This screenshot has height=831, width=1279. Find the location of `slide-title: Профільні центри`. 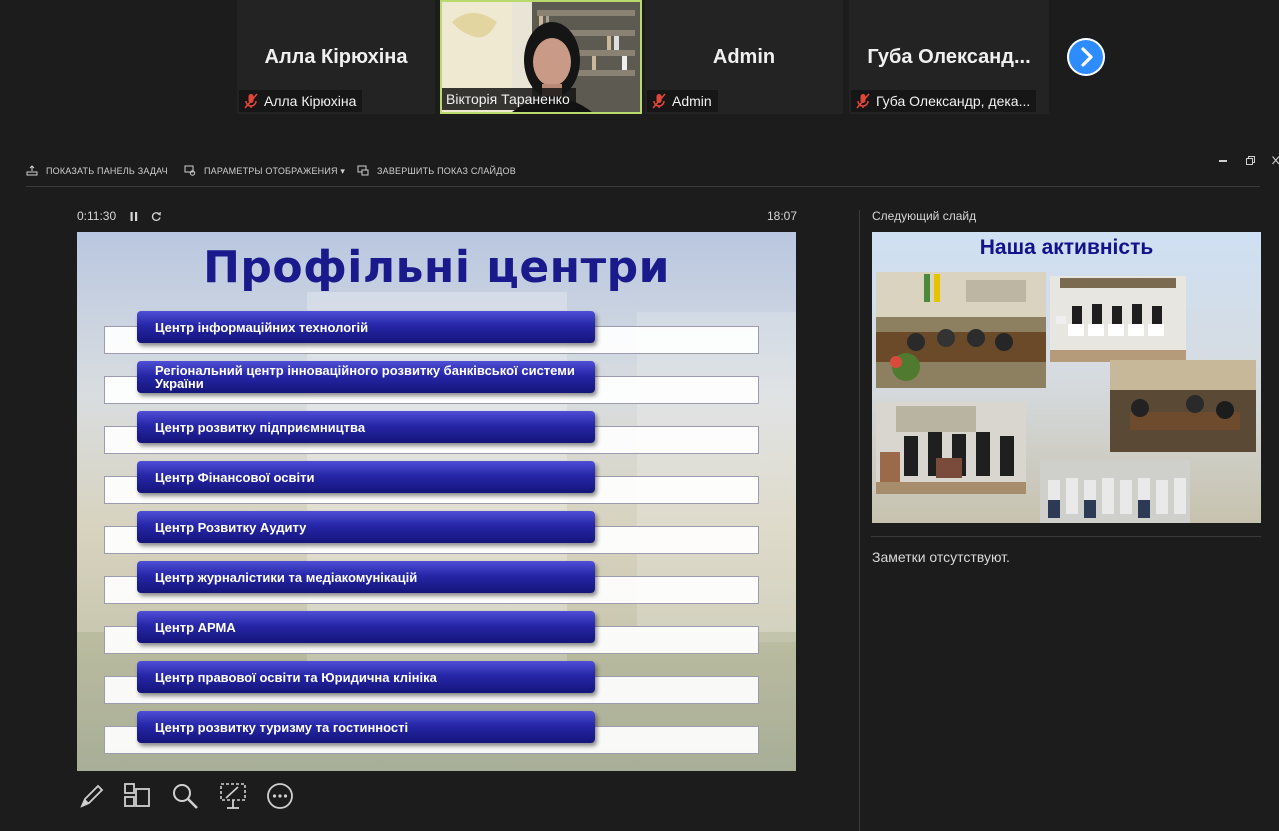

slide-title: Профільні центри is located at coordinates (436, 267).